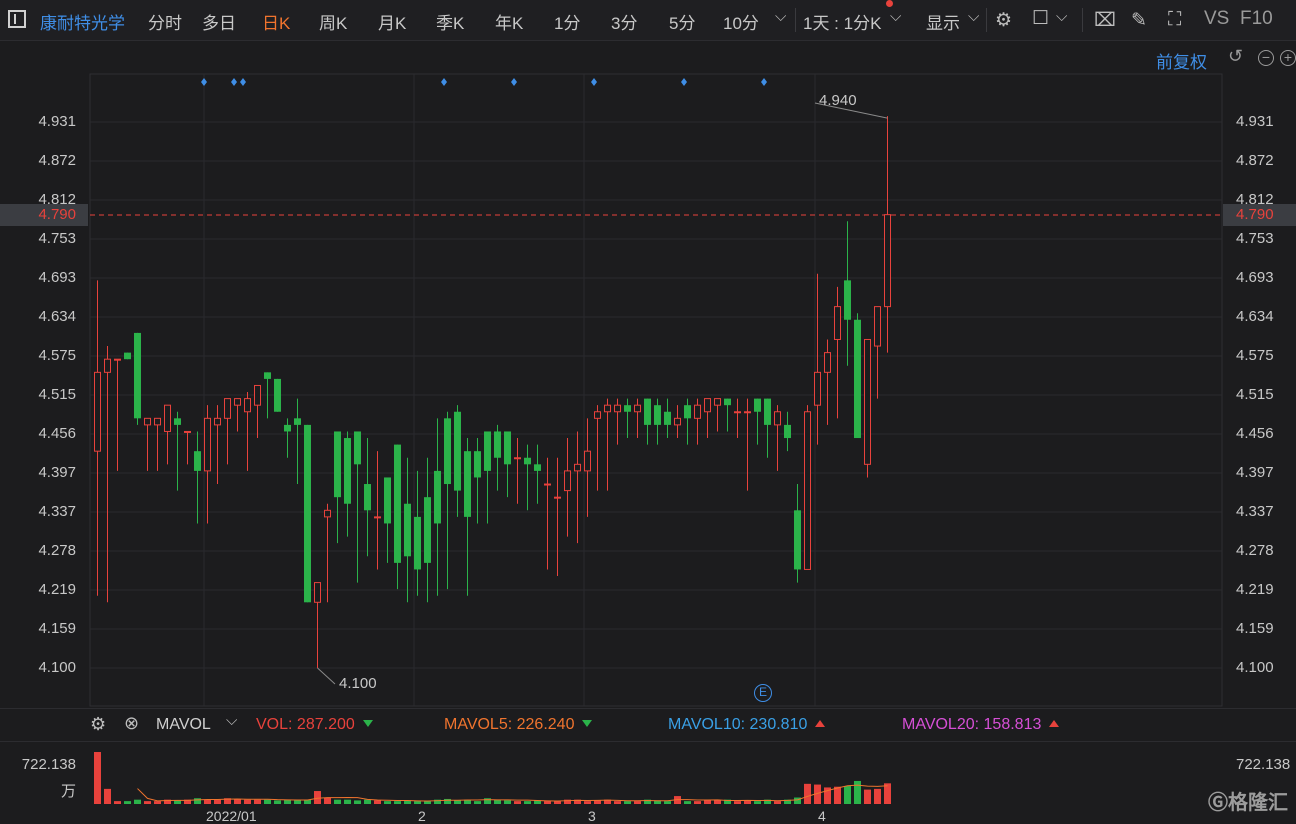  I want to click on y-tick-label: 4.634, so click(57, 316).